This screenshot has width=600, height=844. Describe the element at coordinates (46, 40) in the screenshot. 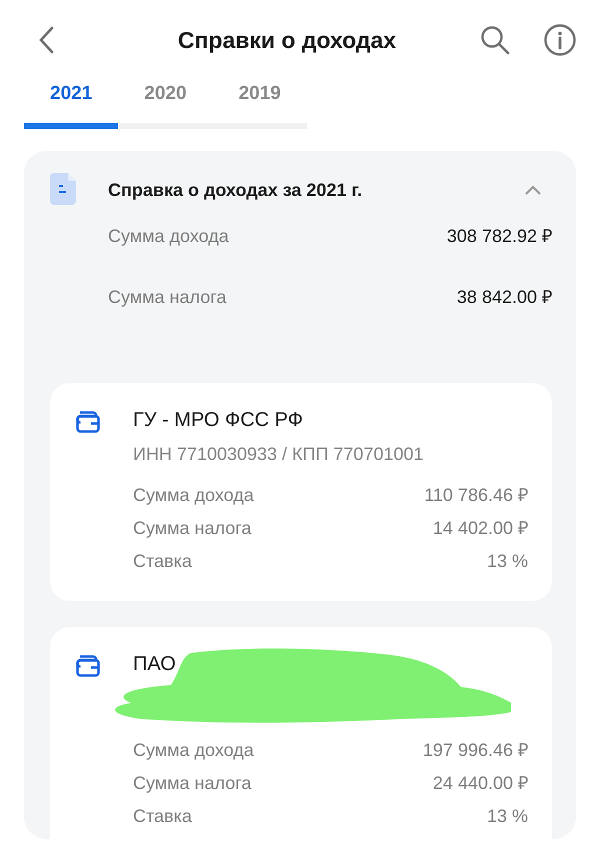

I see `back-icon` at that location.